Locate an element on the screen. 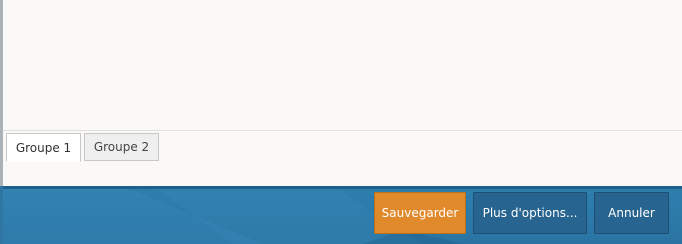  footer-divider is located at coordinates (342, 187).